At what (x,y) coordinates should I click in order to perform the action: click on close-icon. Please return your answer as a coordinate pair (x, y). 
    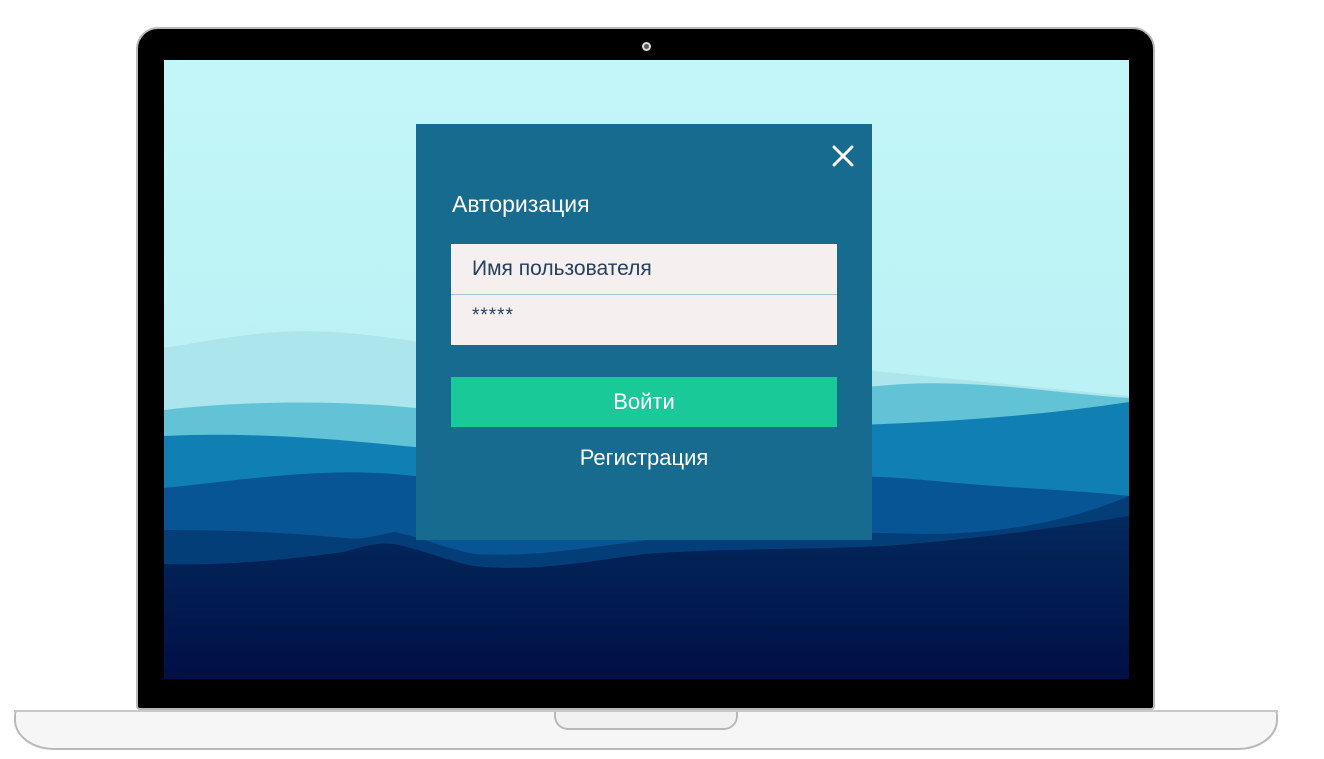
    Looking at the image, I should click on (843, 156).